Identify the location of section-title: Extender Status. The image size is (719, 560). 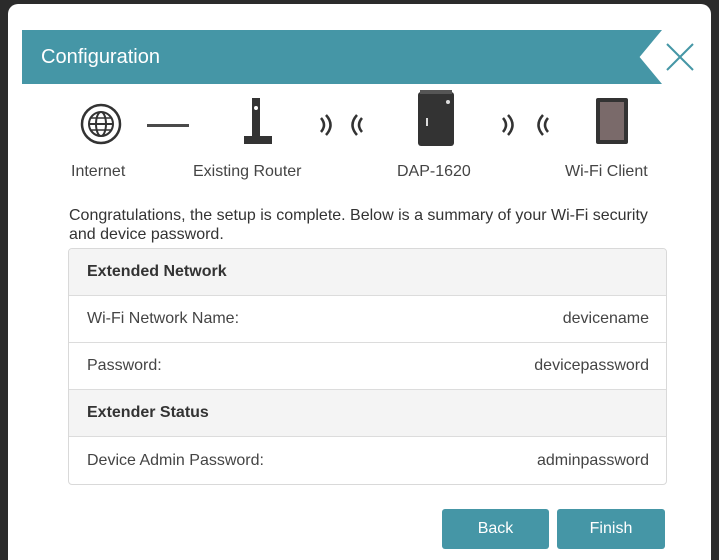
(148, 412).